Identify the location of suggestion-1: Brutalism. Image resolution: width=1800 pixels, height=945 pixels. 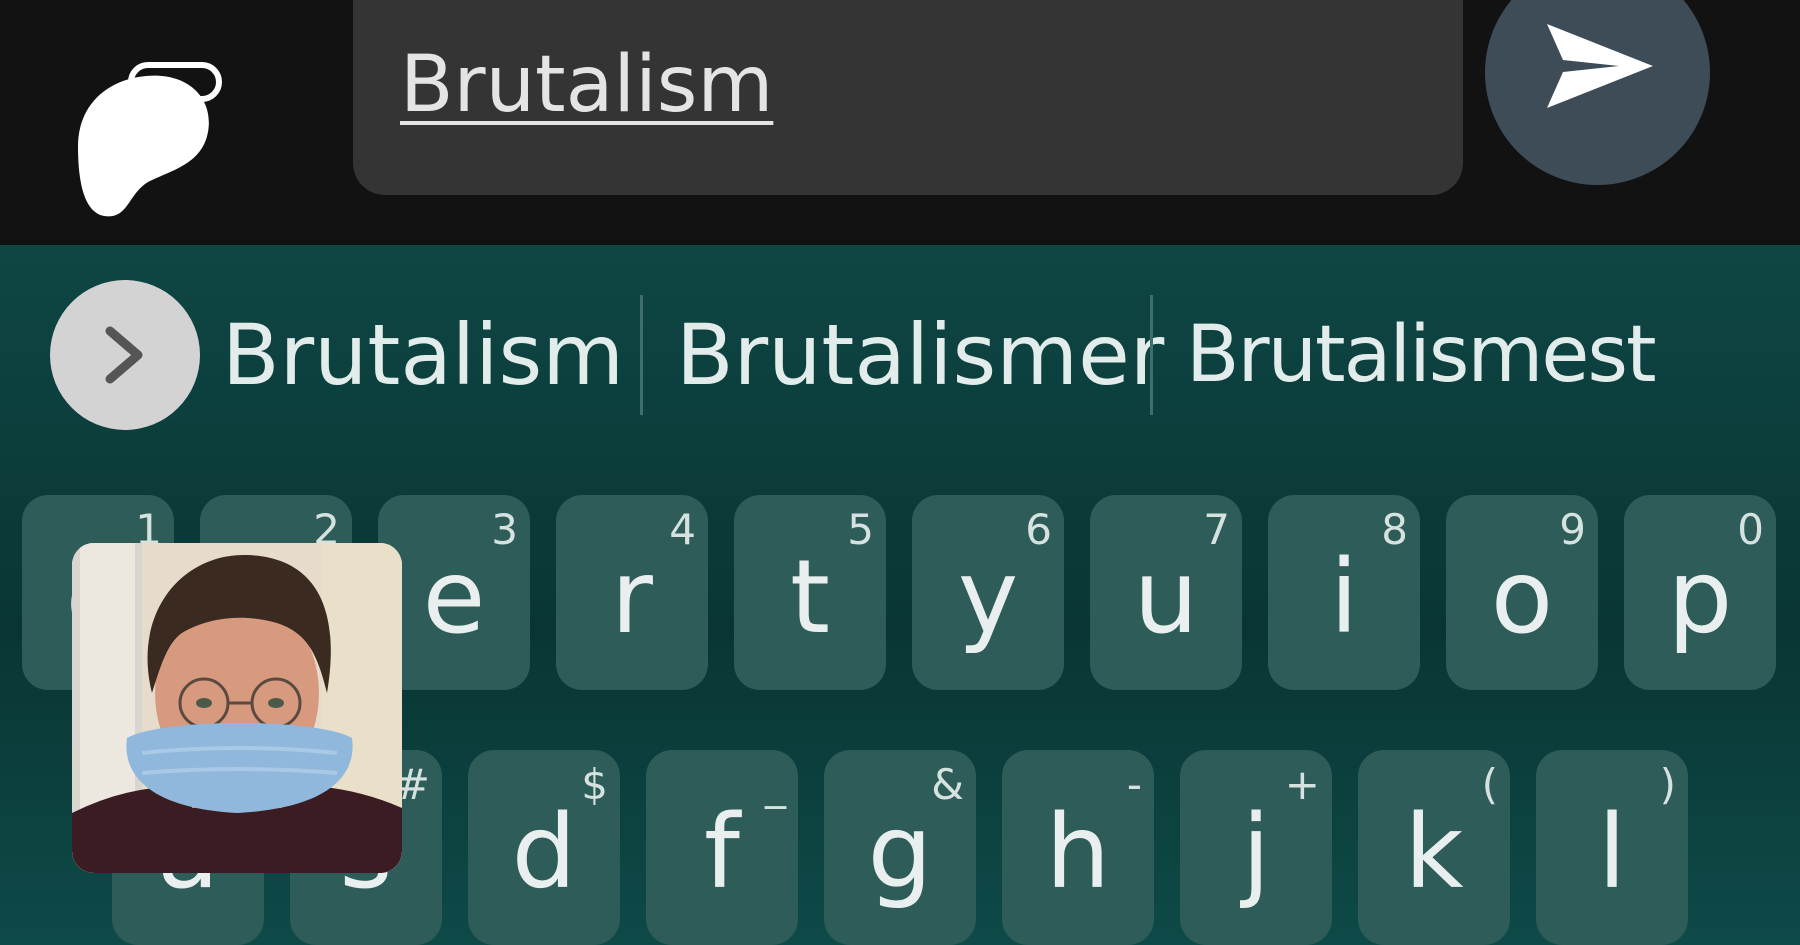
(423, 355).